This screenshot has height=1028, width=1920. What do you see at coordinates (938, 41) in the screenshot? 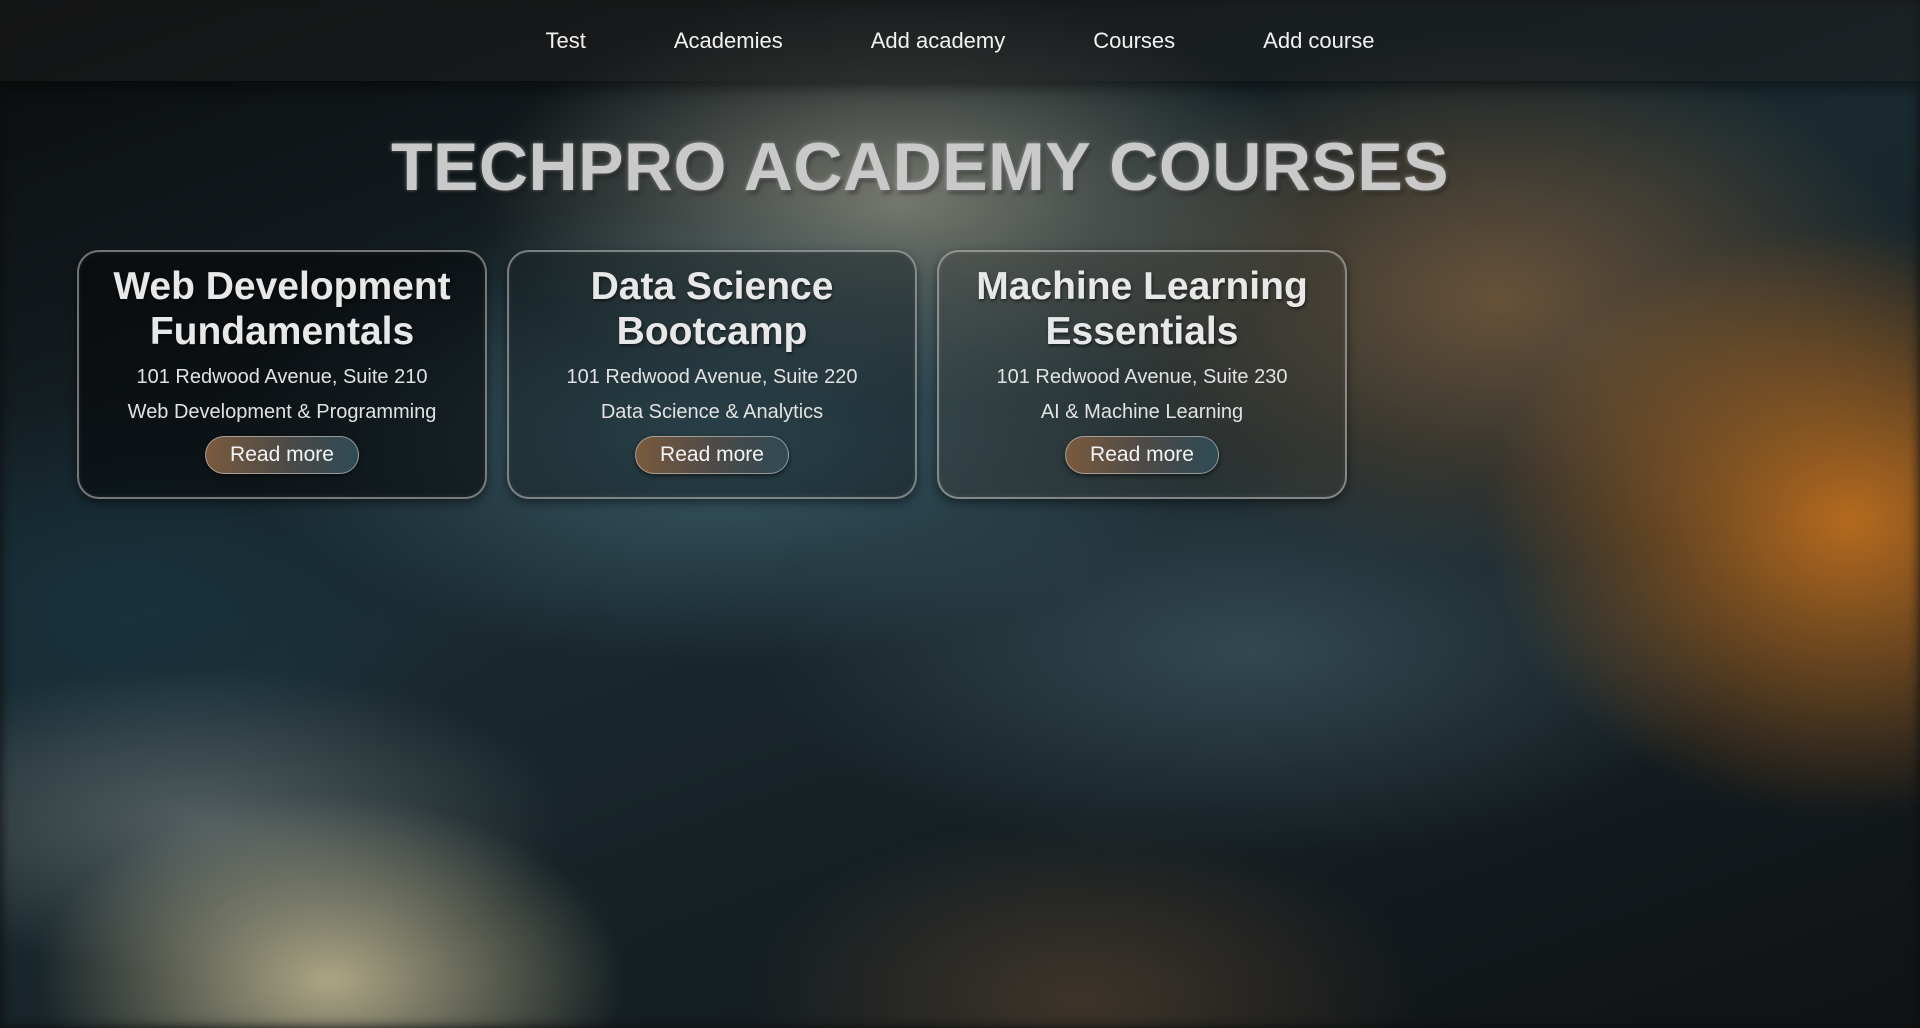
I see `nav-link-add-academy: Add academy` at bounding box center [938, 41].